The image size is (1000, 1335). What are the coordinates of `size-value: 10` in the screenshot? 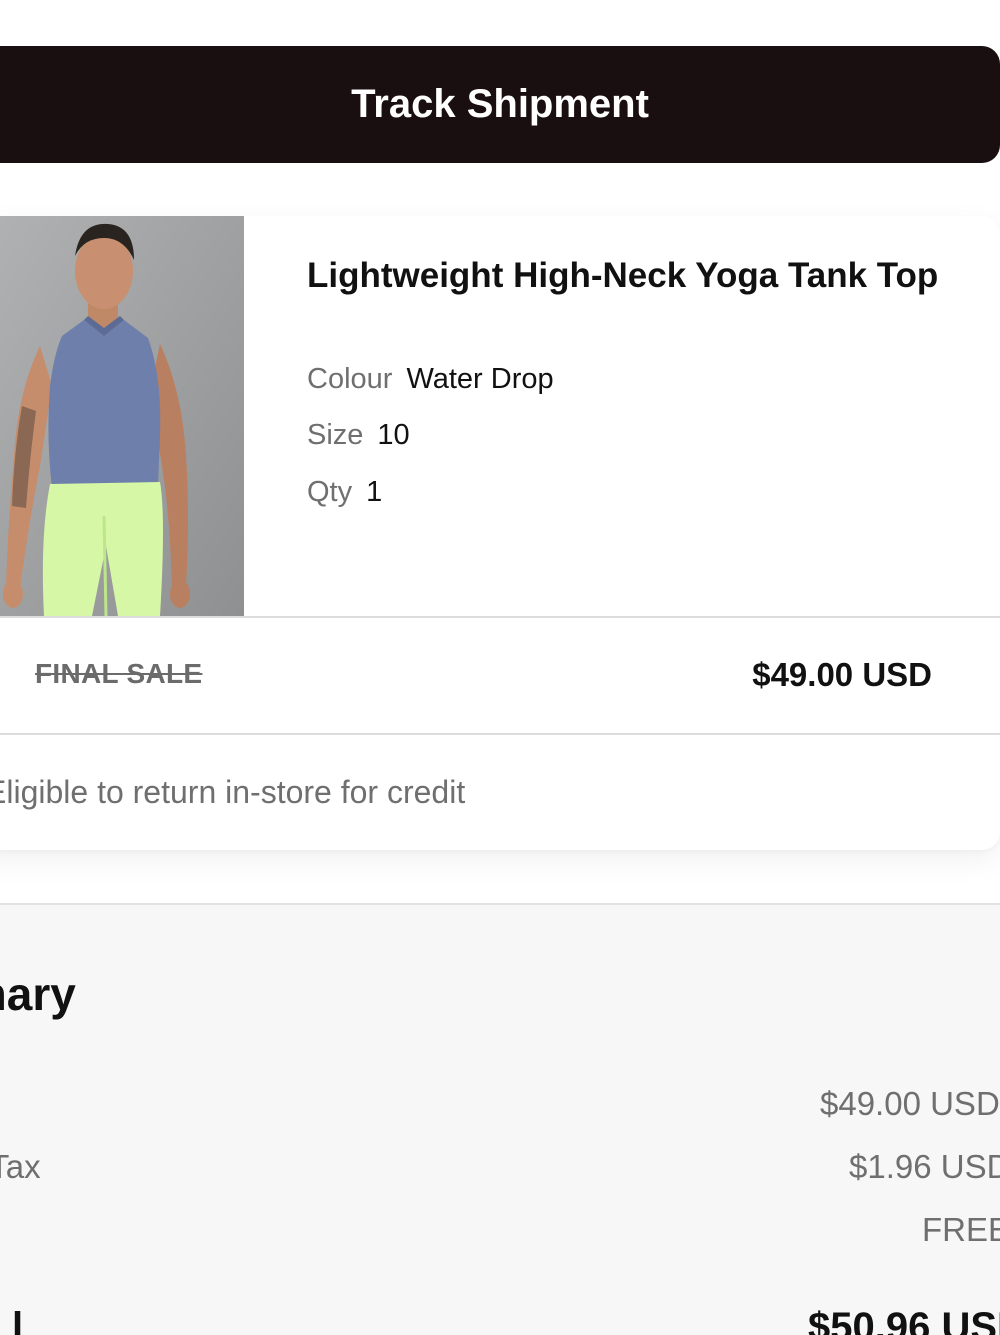 It's located at (393, 435).